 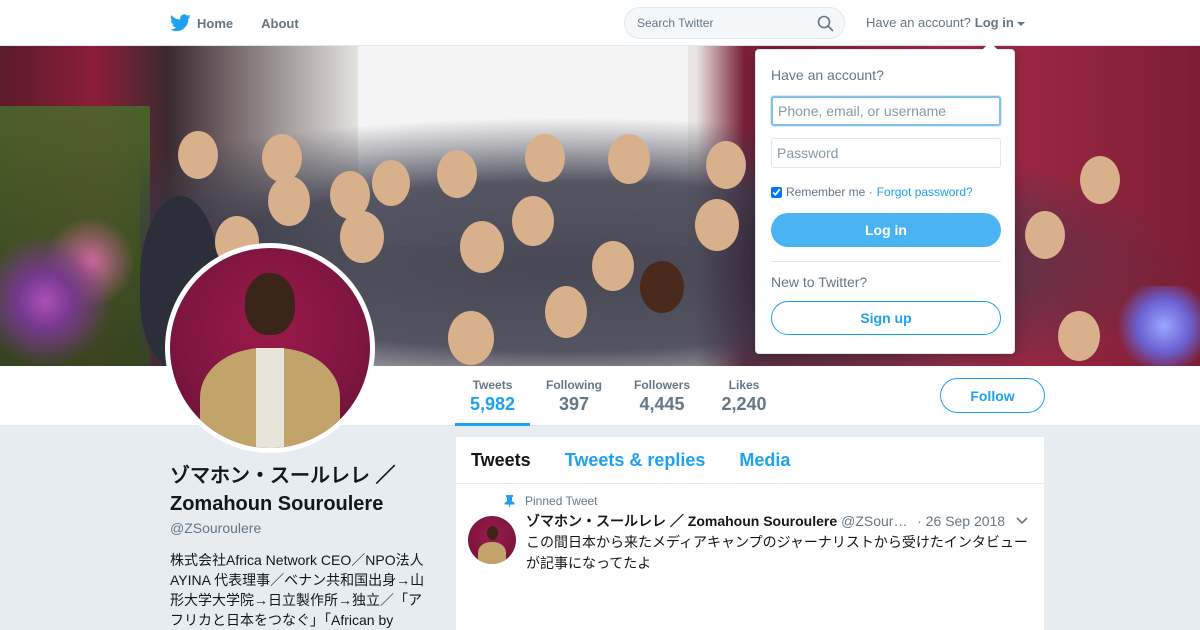 What do you see at coordinates (886, 111) in the screenshot?
I see `username-field` at bounding box center [886, 111].